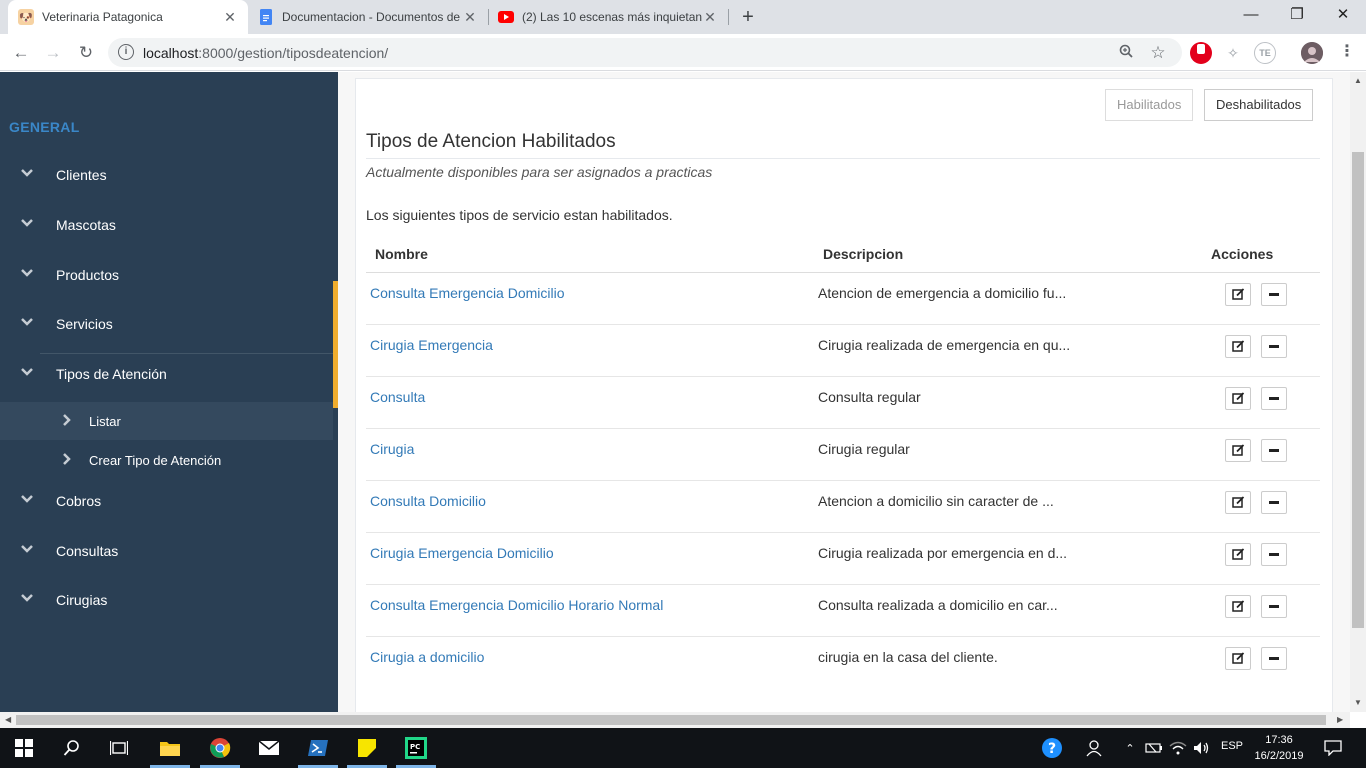 Image resolution: width=1366 pixels, height=768 pixels. Describe the element at coordinates (427, 657) in the screenshot. I see `tipo-name-link: Cirugia a domicilio` at that location.